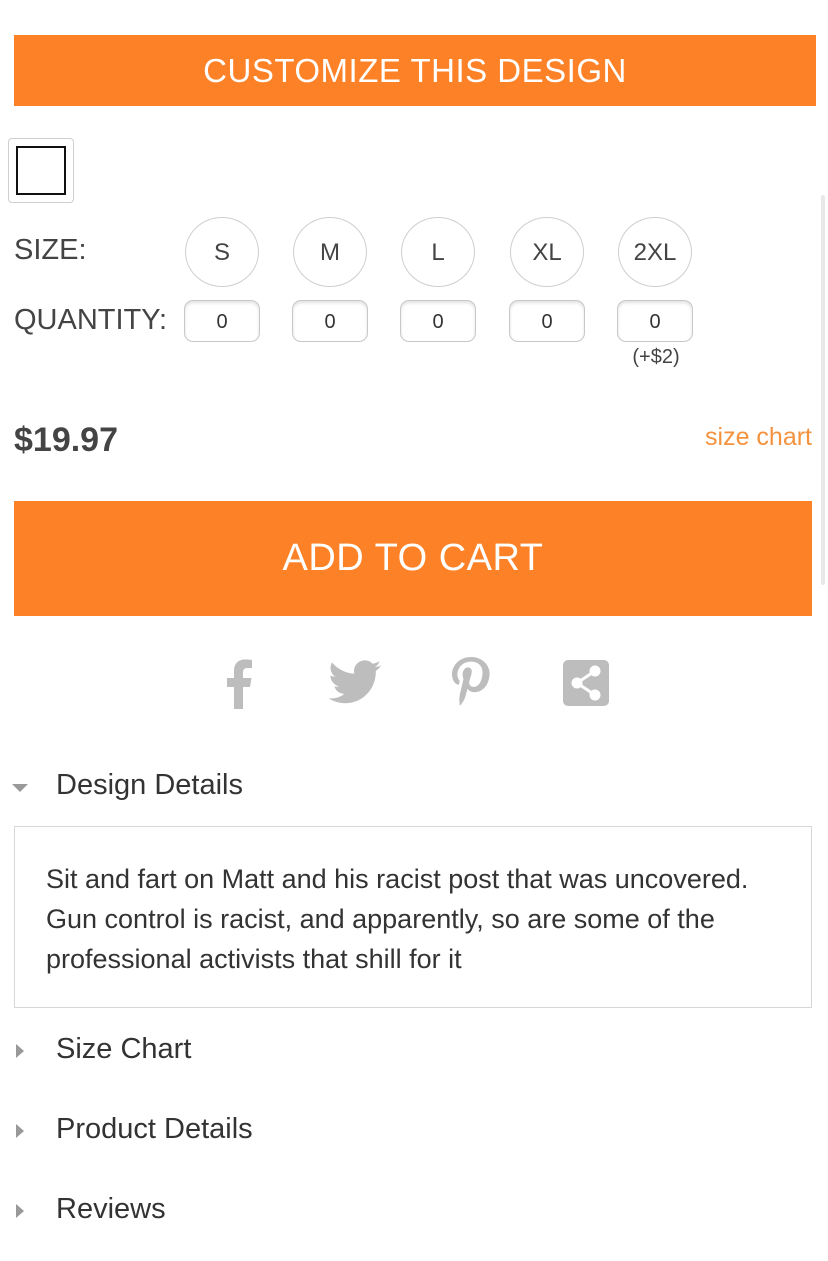 The height and width of the screenshot is (1261, 828). I want to click on accordion-title: Product Details, so click(154, 1129).